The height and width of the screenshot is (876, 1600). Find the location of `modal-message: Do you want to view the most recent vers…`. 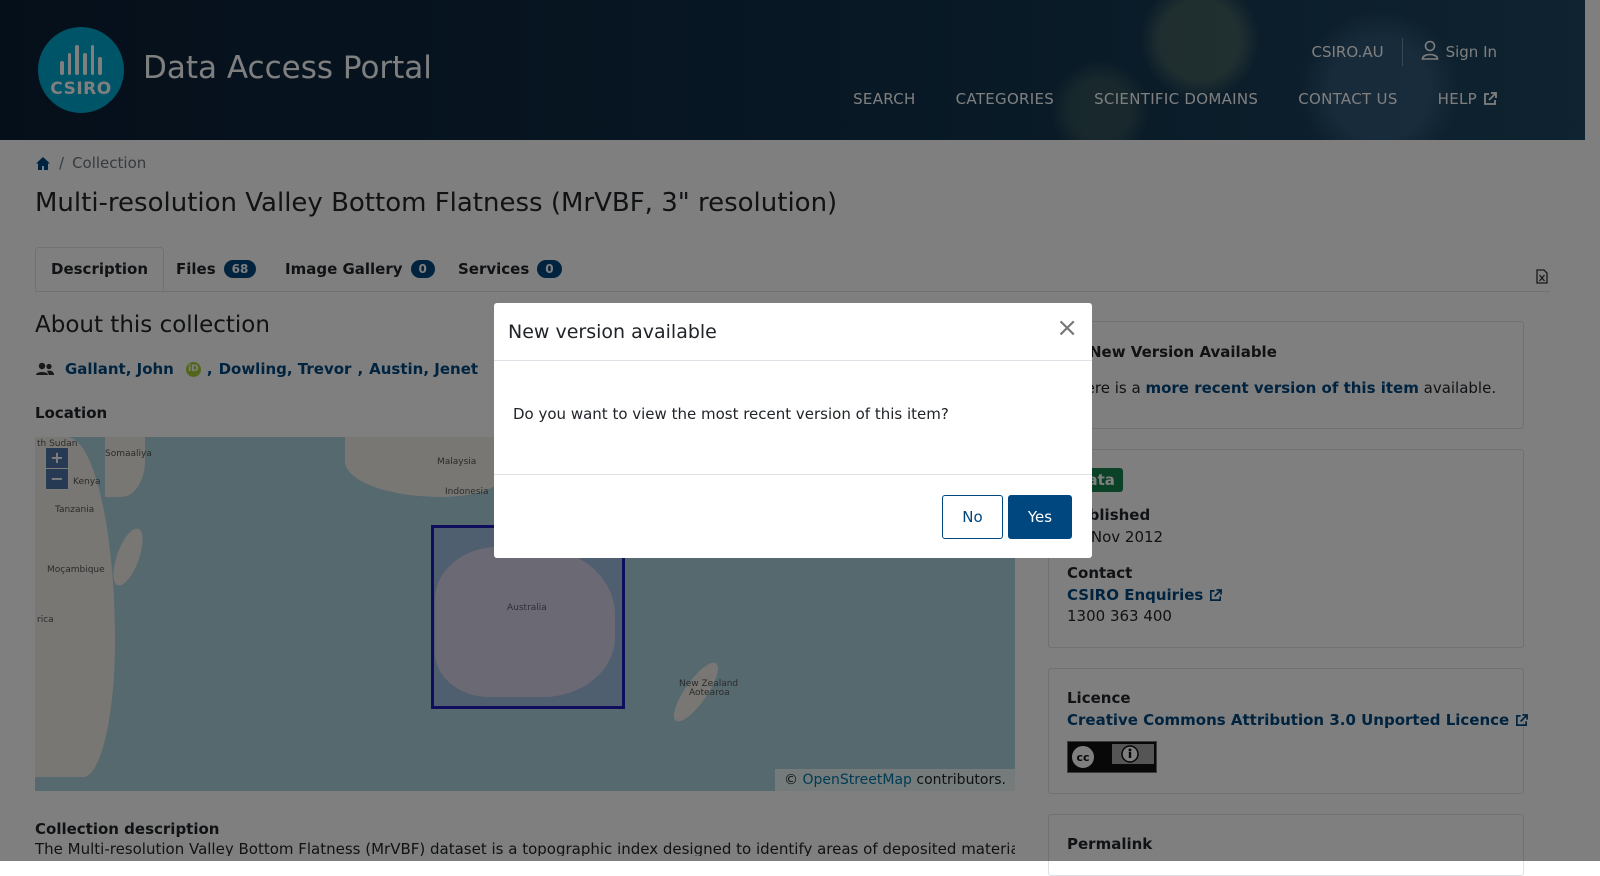

modal-message: Do you want to view the most recent vers… is located at coordinates (731, 414).